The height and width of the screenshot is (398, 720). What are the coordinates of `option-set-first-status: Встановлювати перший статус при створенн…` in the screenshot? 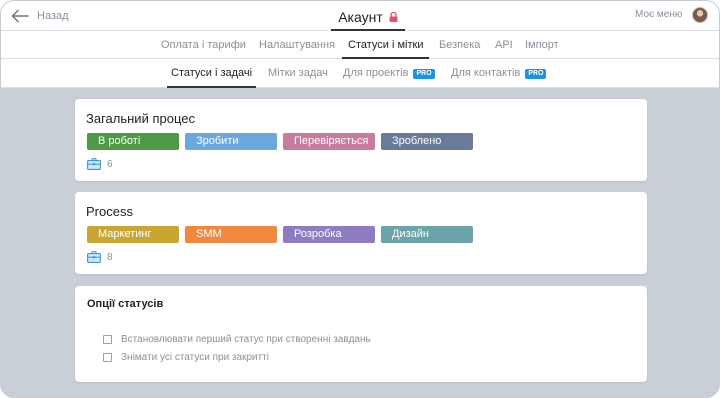 It's located at (232, 339).